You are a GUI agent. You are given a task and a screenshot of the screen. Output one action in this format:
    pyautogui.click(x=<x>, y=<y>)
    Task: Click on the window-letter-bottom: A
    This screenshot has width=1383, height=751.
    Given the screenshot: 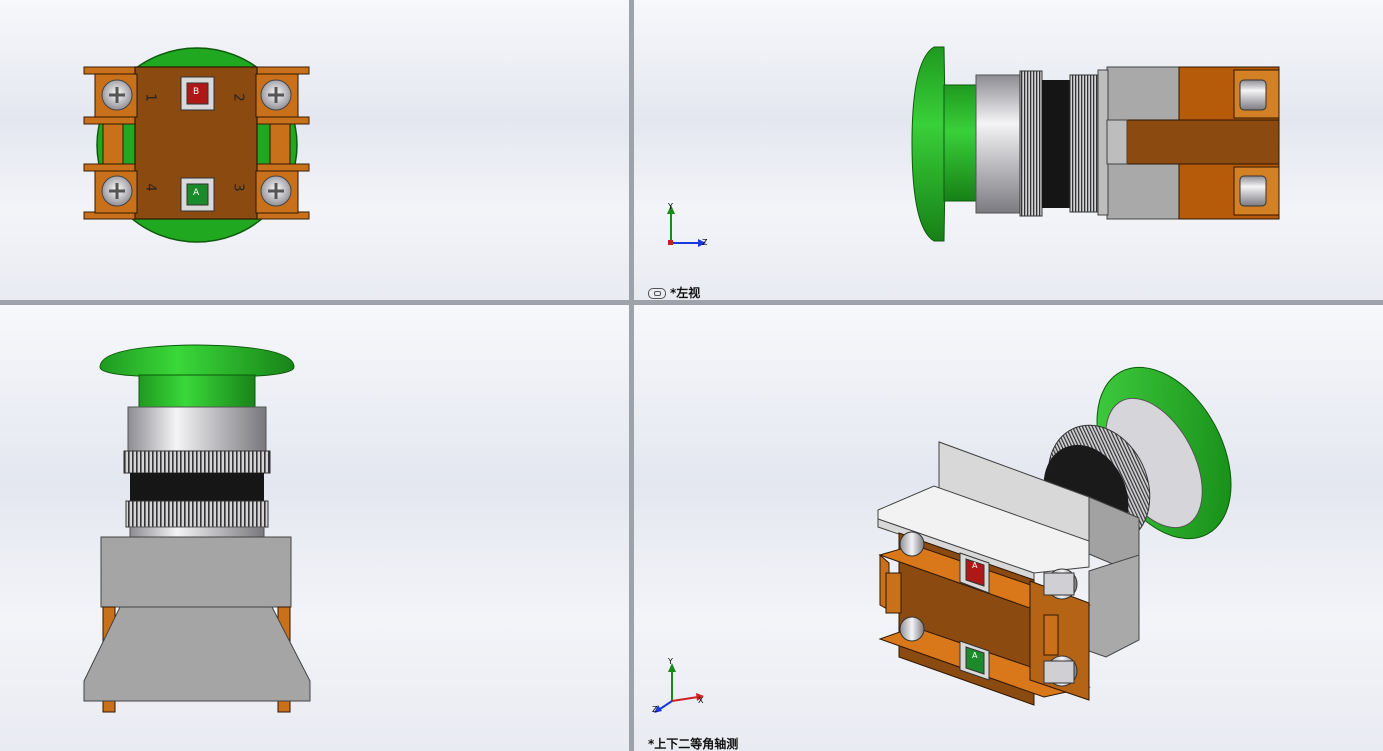 What is the action you would take?
    pyautogui.click(x=196, y=193)
    